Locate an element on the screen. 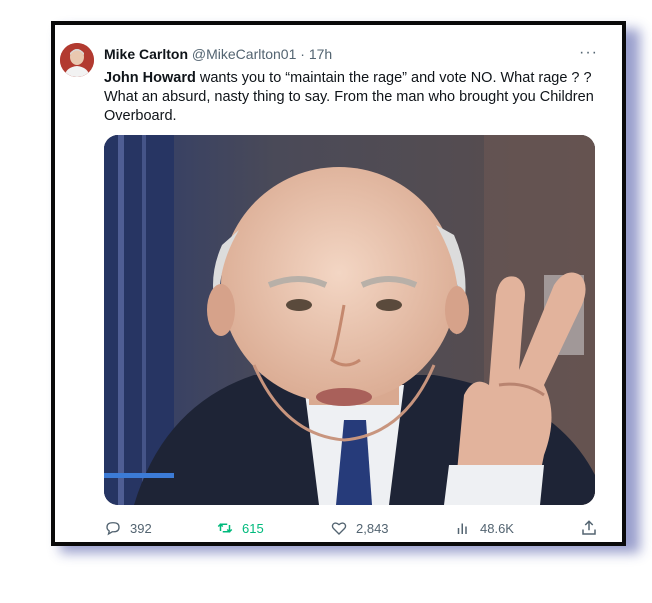  timestamp: 17h is located at coordinates (320, 54).